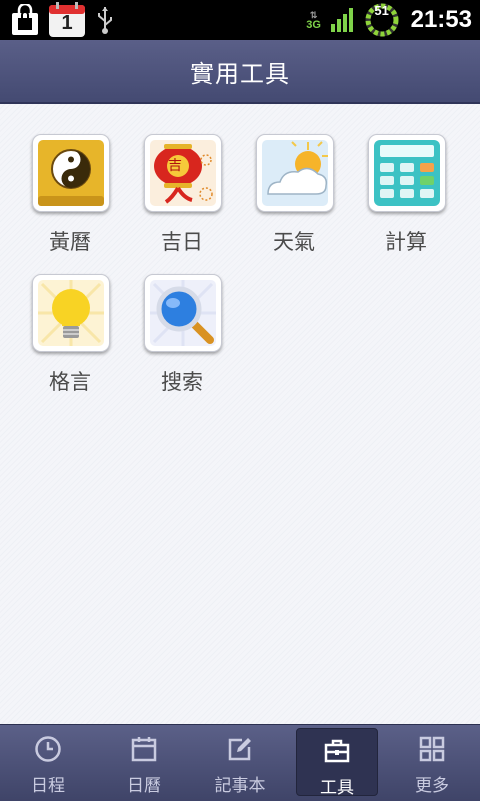 This screenshot has width=480, height=801. What do you see at coordinates (175, 166) in the screenshot?
I see `lantern-glyph: 吉` at bounding box center [175, 166].